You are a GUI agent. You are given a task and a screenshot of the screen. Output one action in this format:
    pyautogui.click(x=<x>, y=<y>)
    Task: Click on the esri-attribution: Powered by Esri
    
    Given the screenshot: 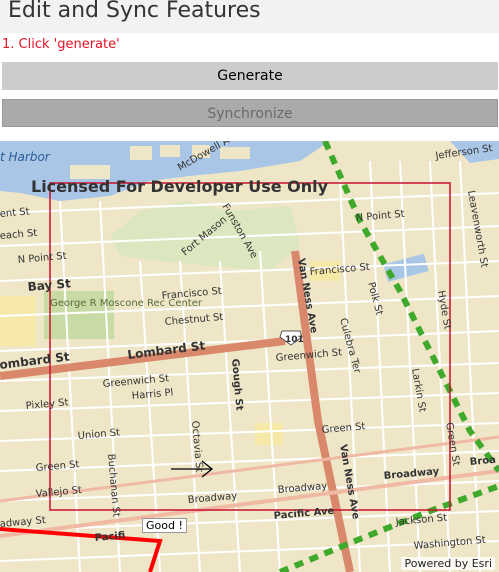 What is the action you would take?
    pyautogui.click(x=448, y=563)
    